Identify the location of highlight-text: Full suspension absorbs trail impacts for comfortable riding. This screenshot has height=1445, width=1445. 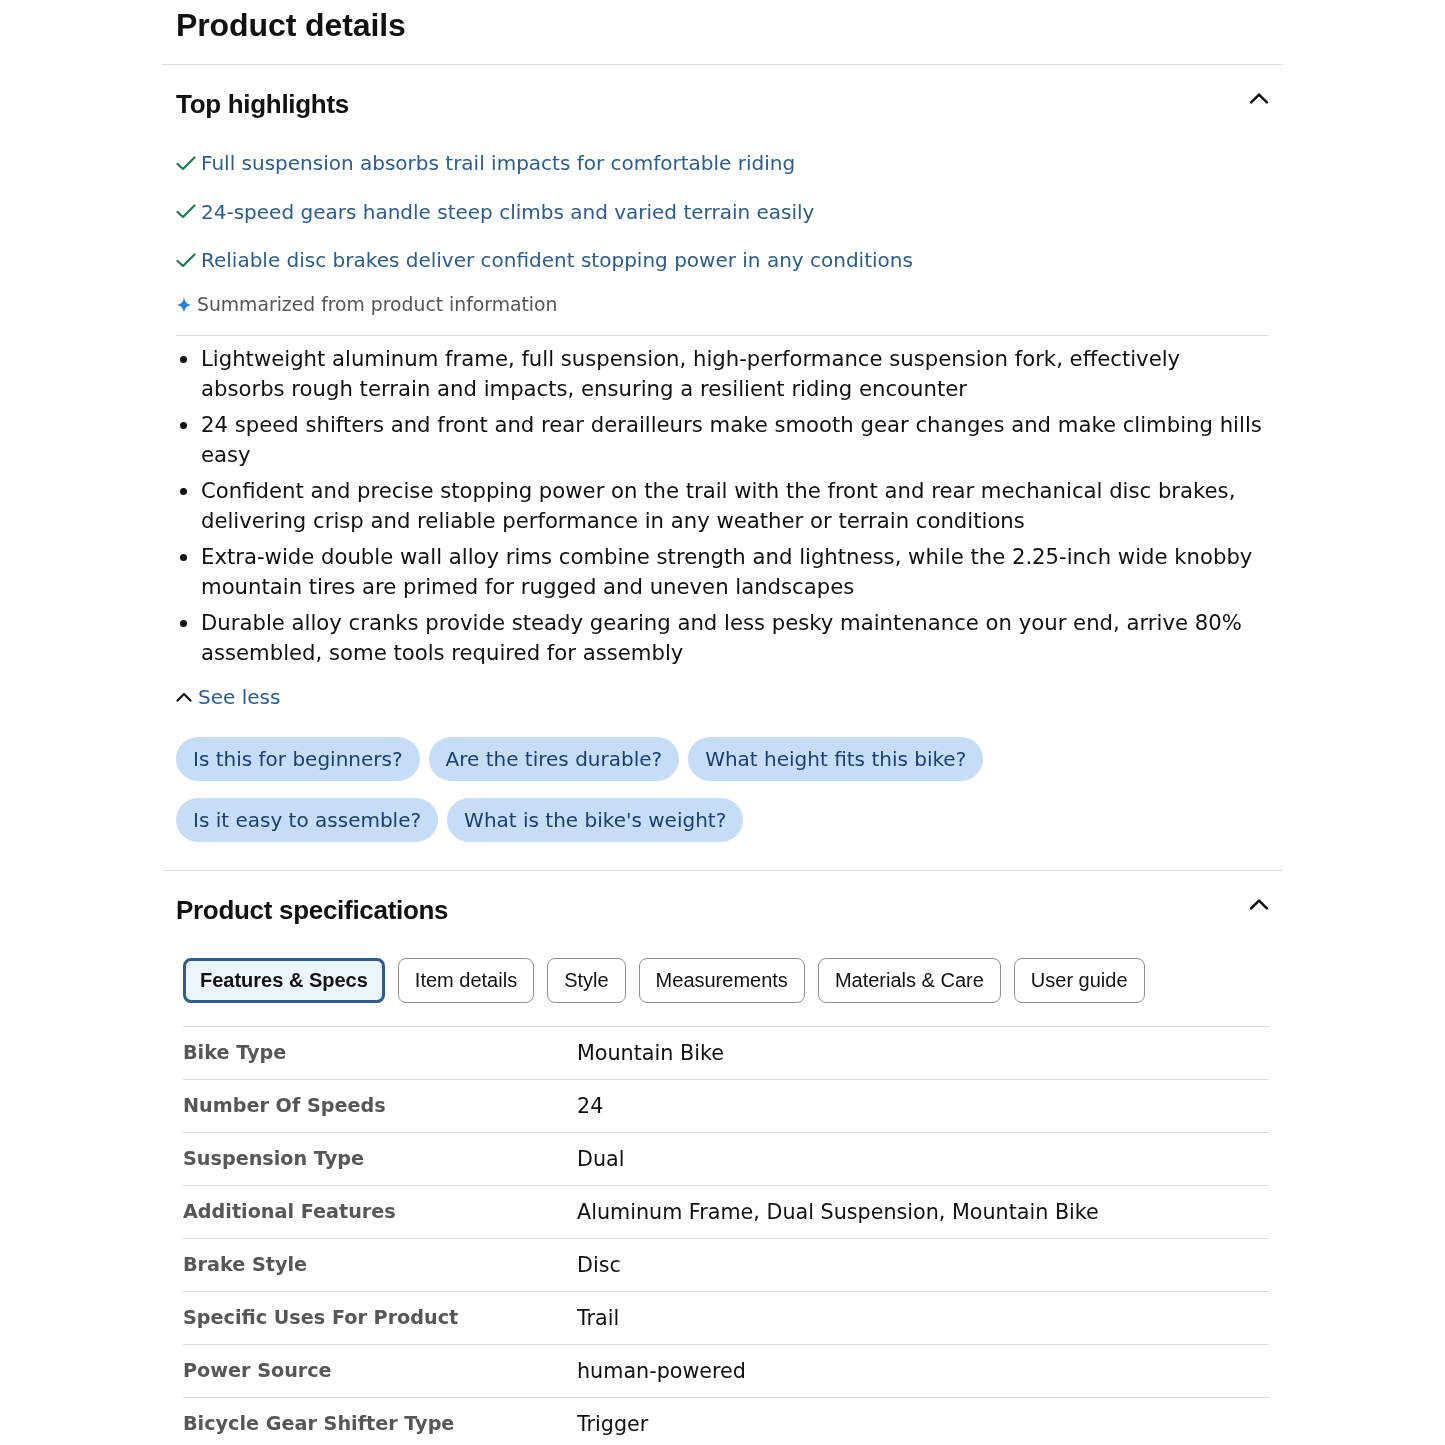
(498, 163).